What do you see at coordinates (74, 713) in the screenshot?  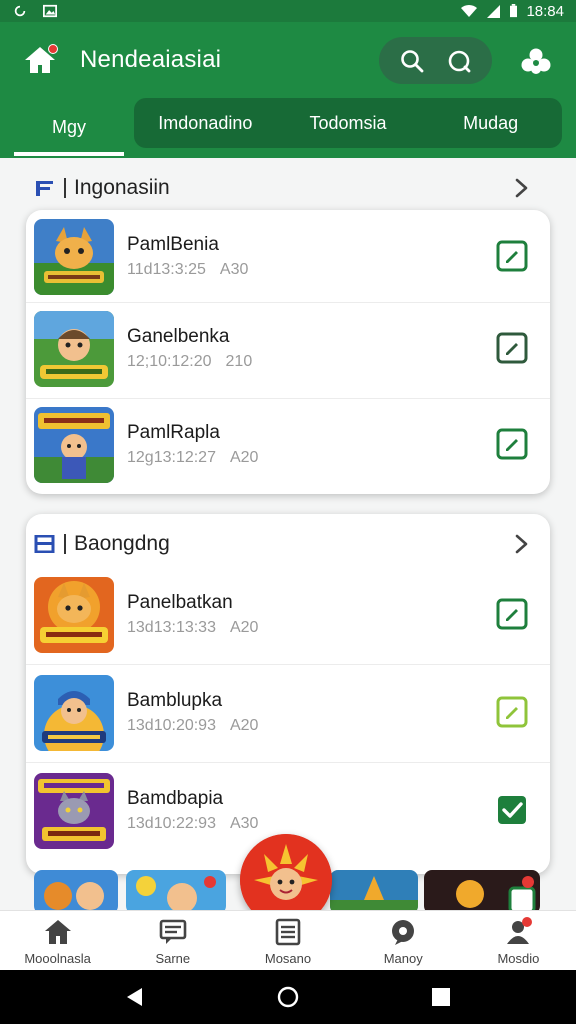 I see `game-boy2-icon` at bounding box center [74, 713].